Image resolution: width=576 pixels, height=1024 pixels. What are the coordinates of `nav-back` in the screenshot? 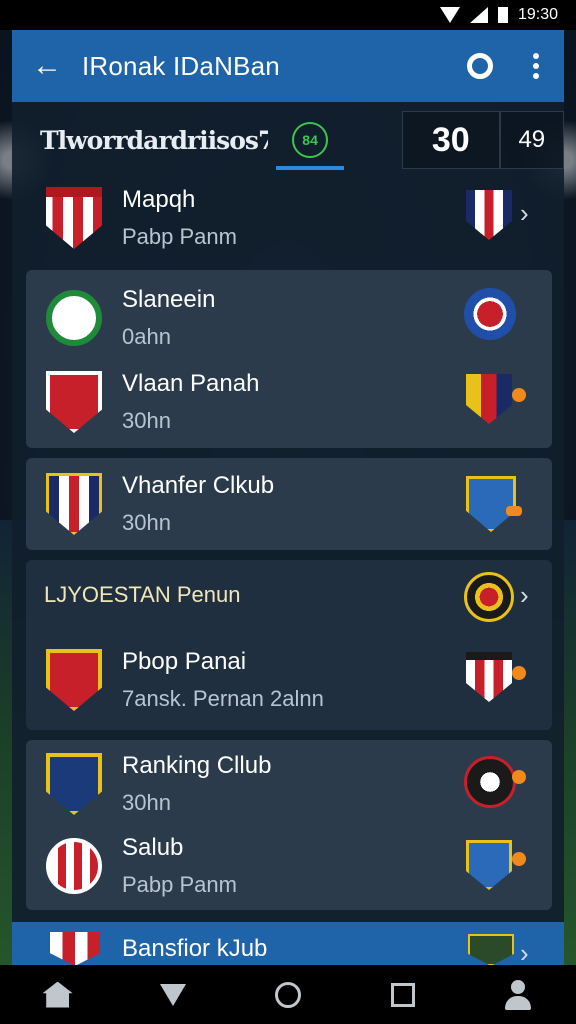 It's located at (173, 994).